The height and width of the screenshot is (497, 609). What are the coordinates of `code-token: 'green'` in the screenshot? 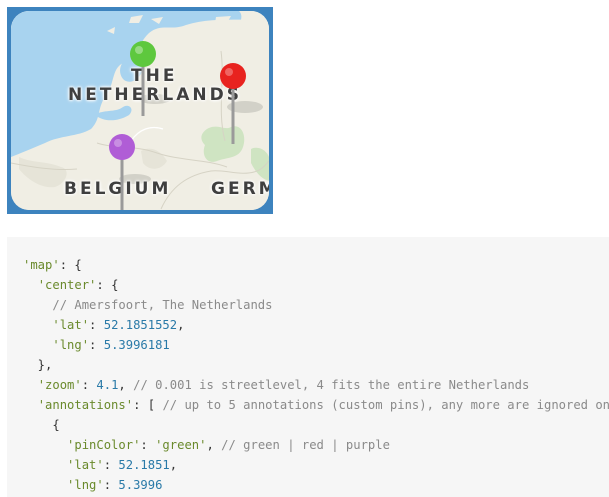 It's located at (181, 445).